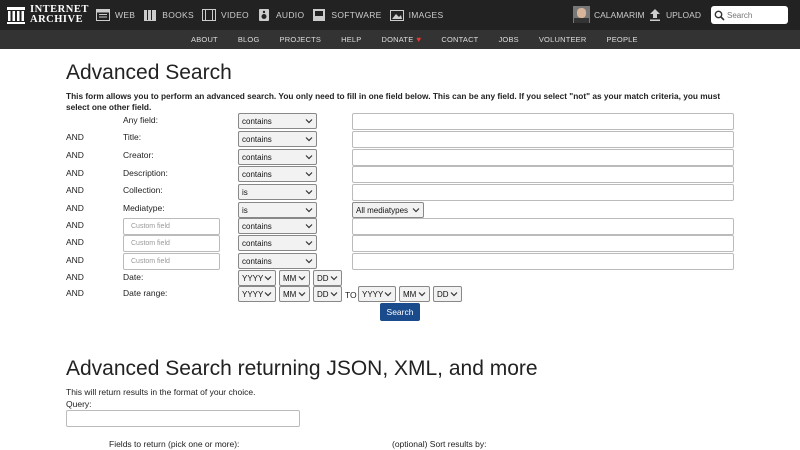 This screenshot has width=800, height=450. I want to click on header-search-input, so click(756, 15).